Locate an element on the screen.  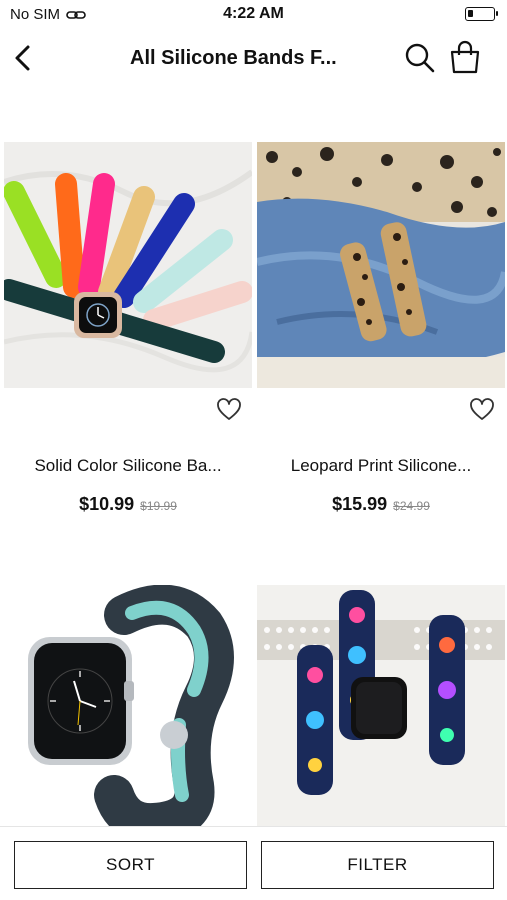
product-price-row: $15.99 $24.99 is located at coordinates (381, 504).